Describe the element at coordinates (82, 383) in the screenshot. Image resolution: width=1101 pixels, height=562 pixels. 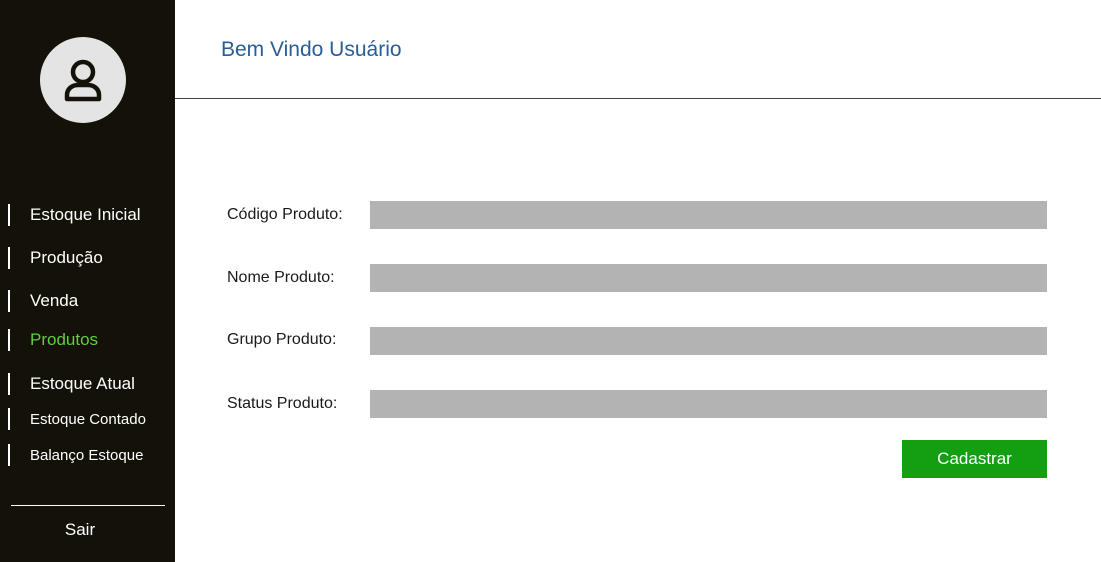
I see `sidebar-item-label: Estoque Atual` at that location.